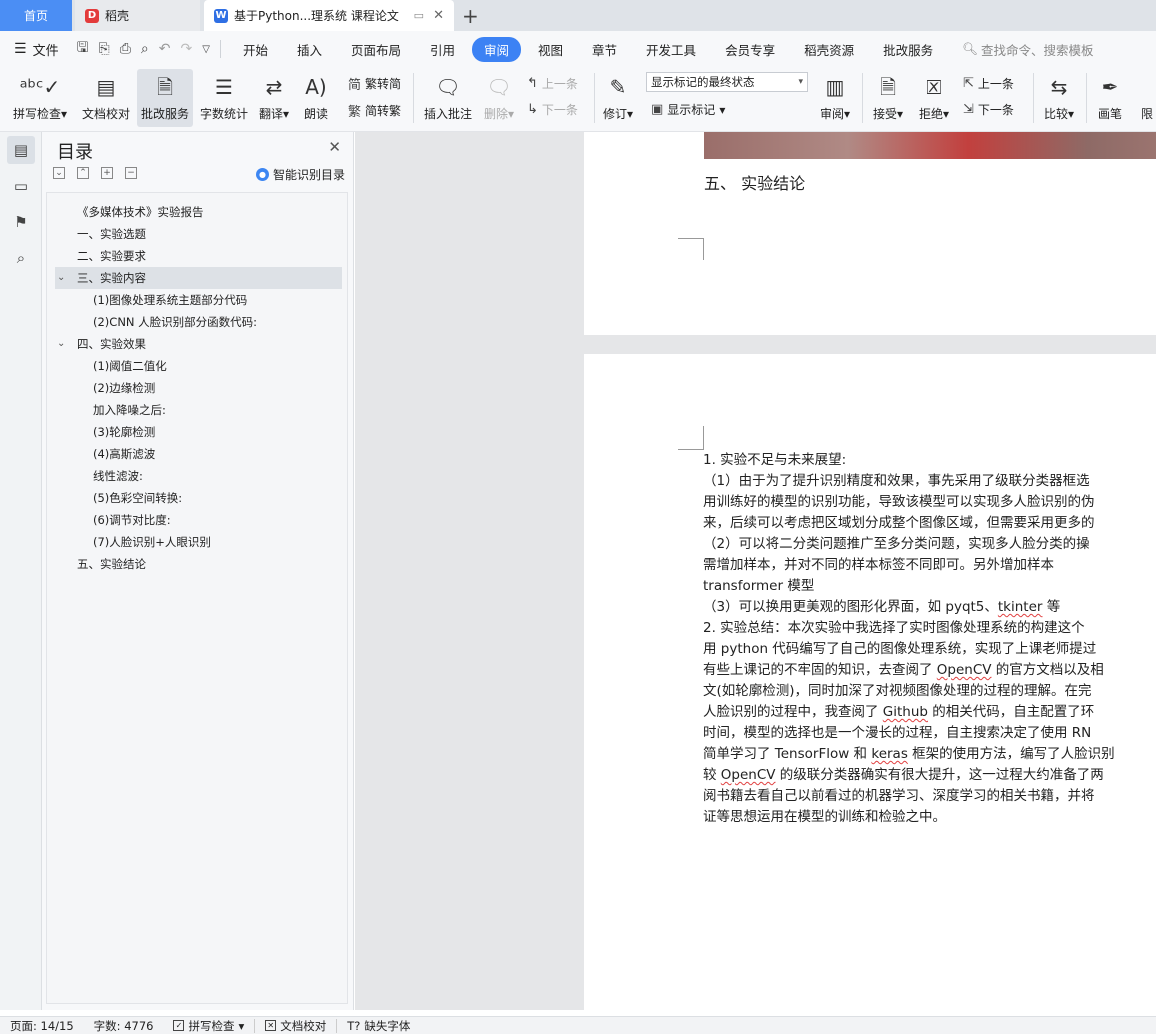 This screenshot has height=1034, width=1156. What do you see at coordinates (1147, 98) in the screenshot?
I see `restrict-button: 限` at bounding box center [1147, 98].